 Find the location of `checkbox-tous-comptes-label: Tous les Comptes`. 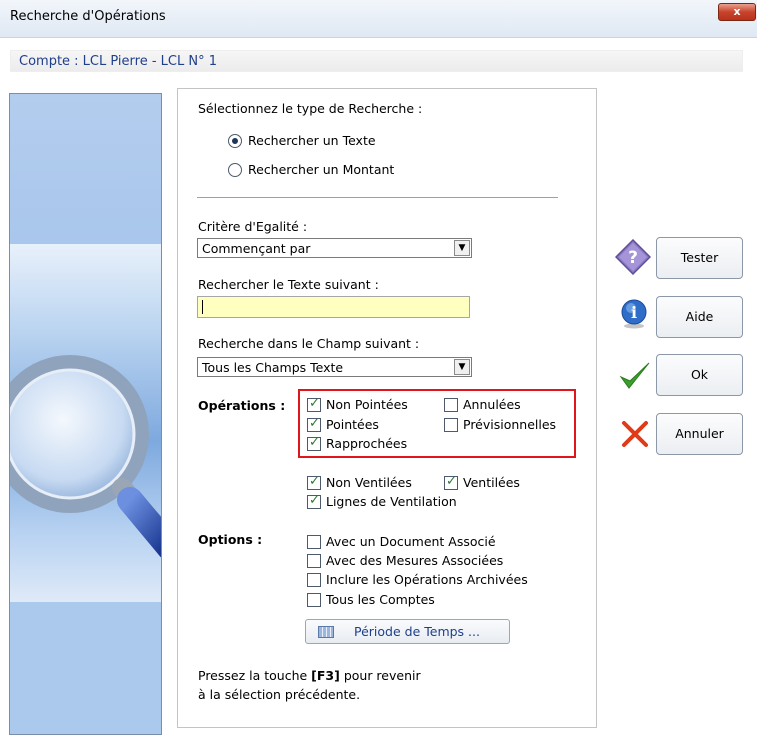

checkbox-tous-comptes-label: Tous les Comptes is located at coordinates (380, 599).